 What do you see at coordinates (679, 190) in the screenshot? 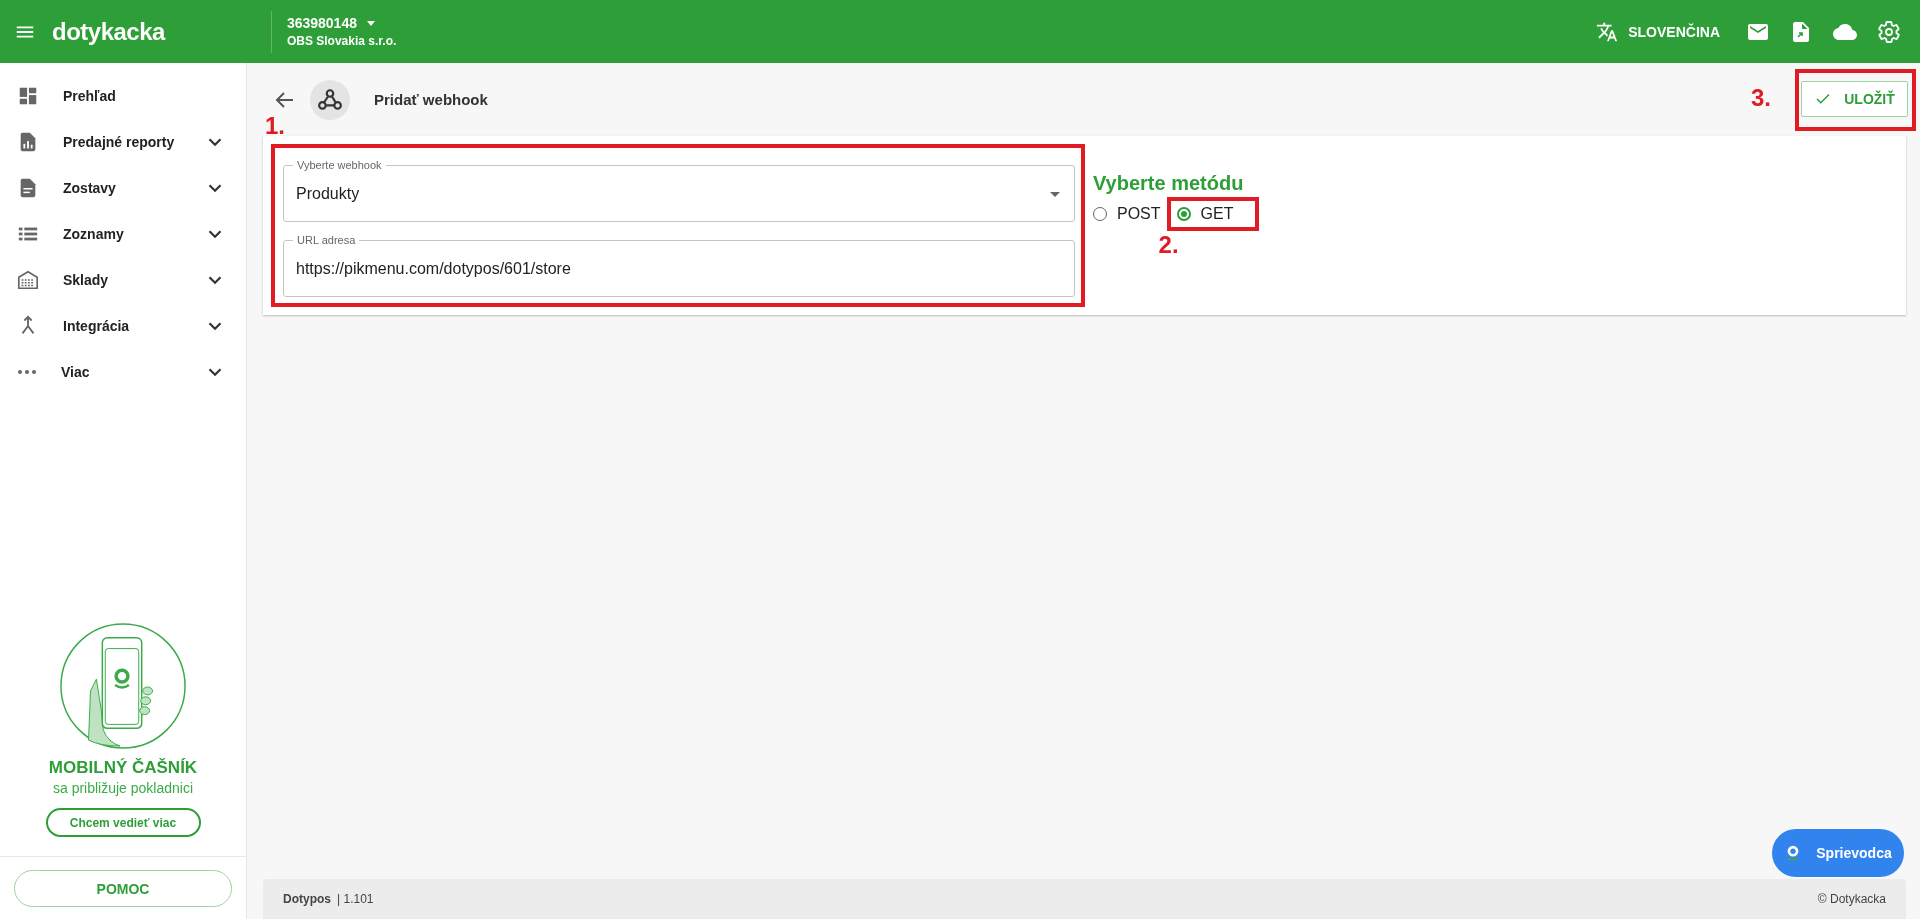
I see `webhook-select: Vyberte webhook Produkty` at bounding box center [679, 190].